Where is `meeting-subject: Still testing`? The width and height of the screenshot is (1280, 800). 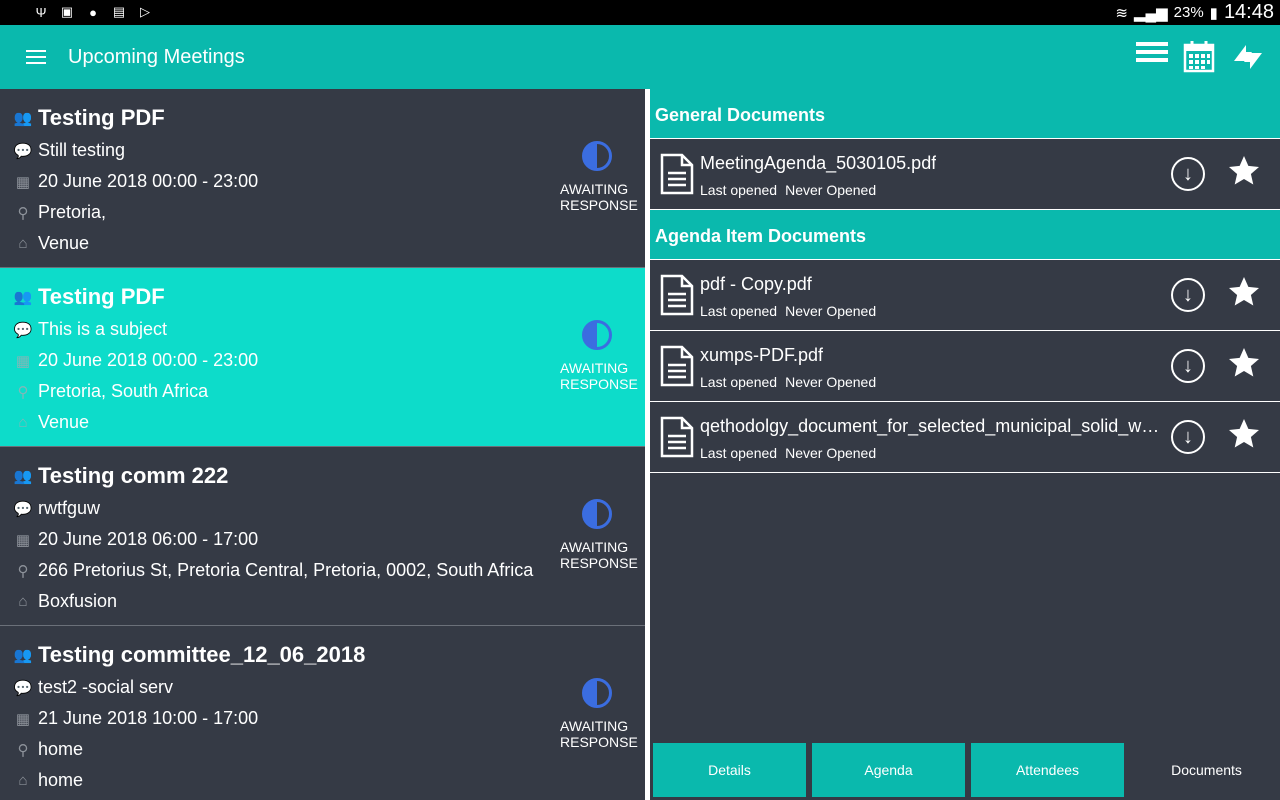
meeting-subject: Still testing is located at coordinates (82, 150).